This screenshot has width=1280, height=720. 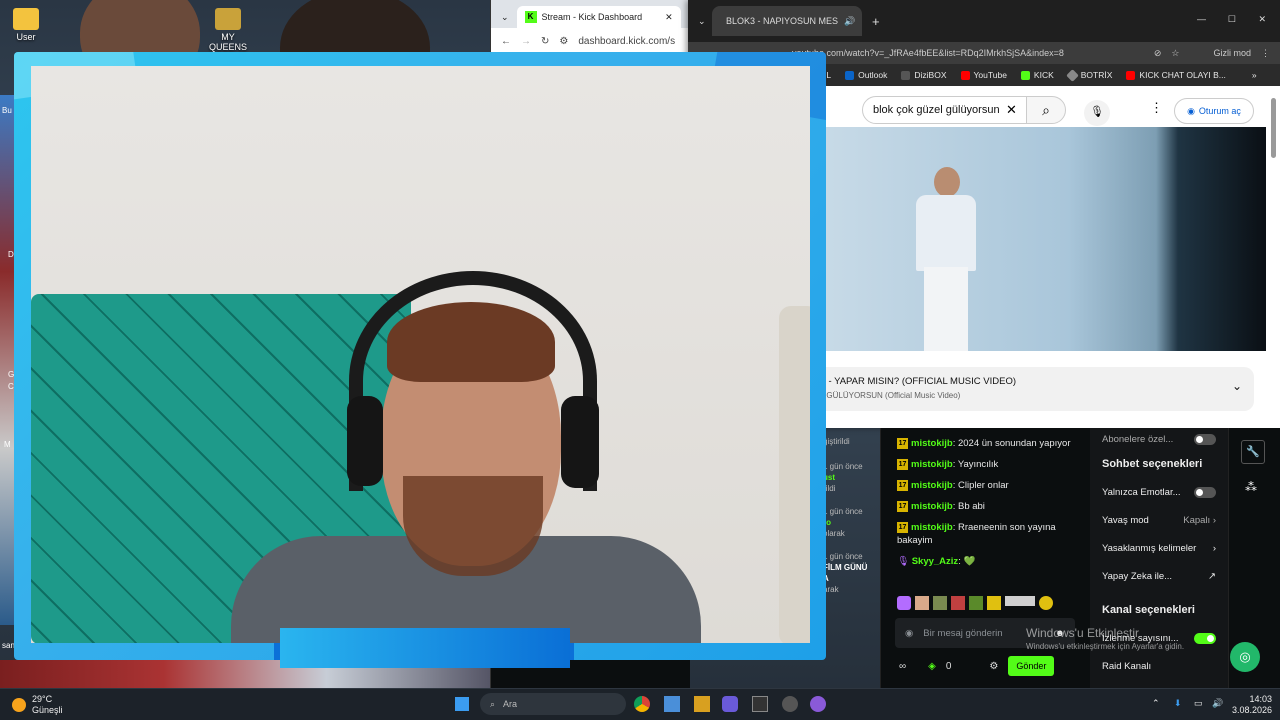 I want to click on search-button: ⌕, so click(x=1046, y=110).